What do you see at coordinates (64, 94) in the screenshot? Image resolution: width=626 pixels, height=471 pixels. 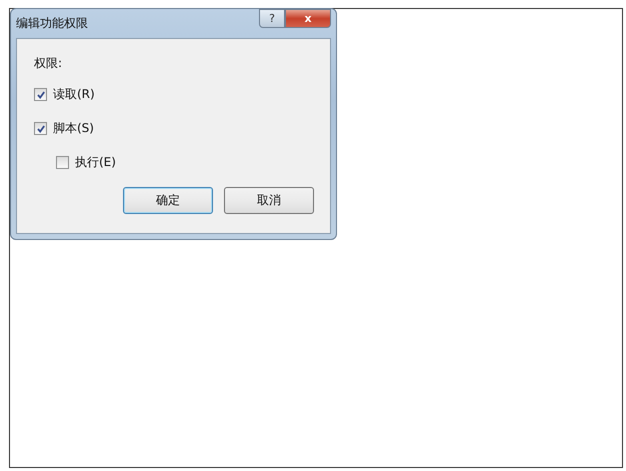 I see `checkbox-option: 读取(R)` at bounding box center [64, 94].